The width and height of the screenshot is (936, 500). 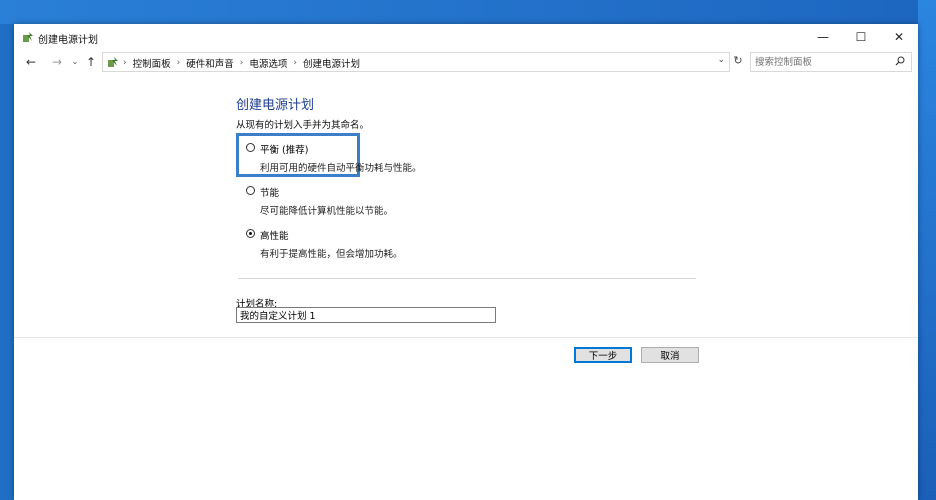 I want to click on maximize-button: ☐, so click(x=861, y=37).